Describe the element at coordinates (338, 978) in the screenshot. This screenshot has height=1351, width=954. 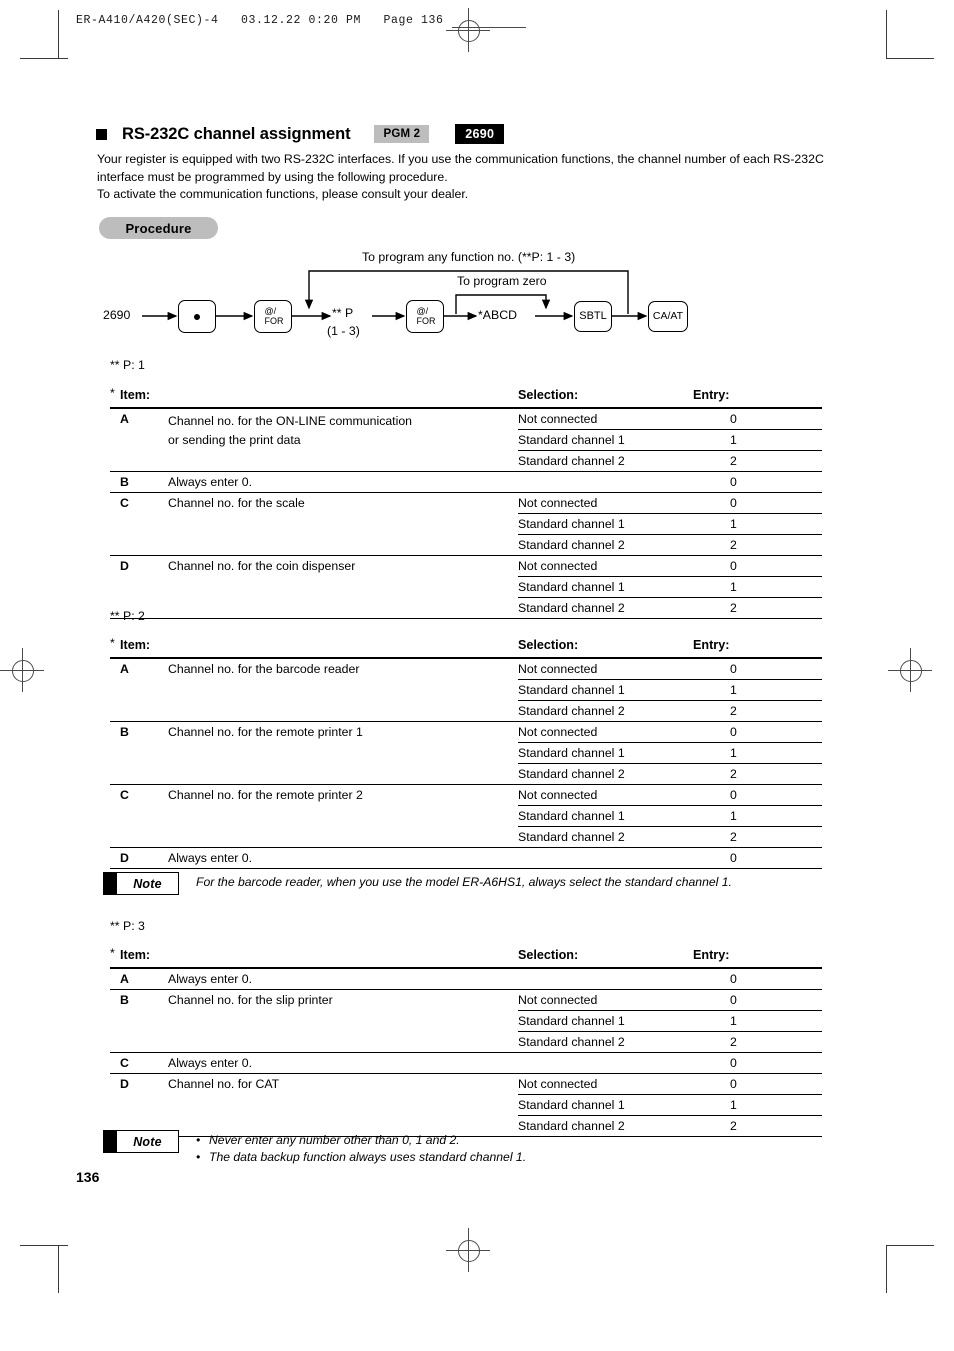
I see `table-p3-a-desc: Always enter 0.` at that location.